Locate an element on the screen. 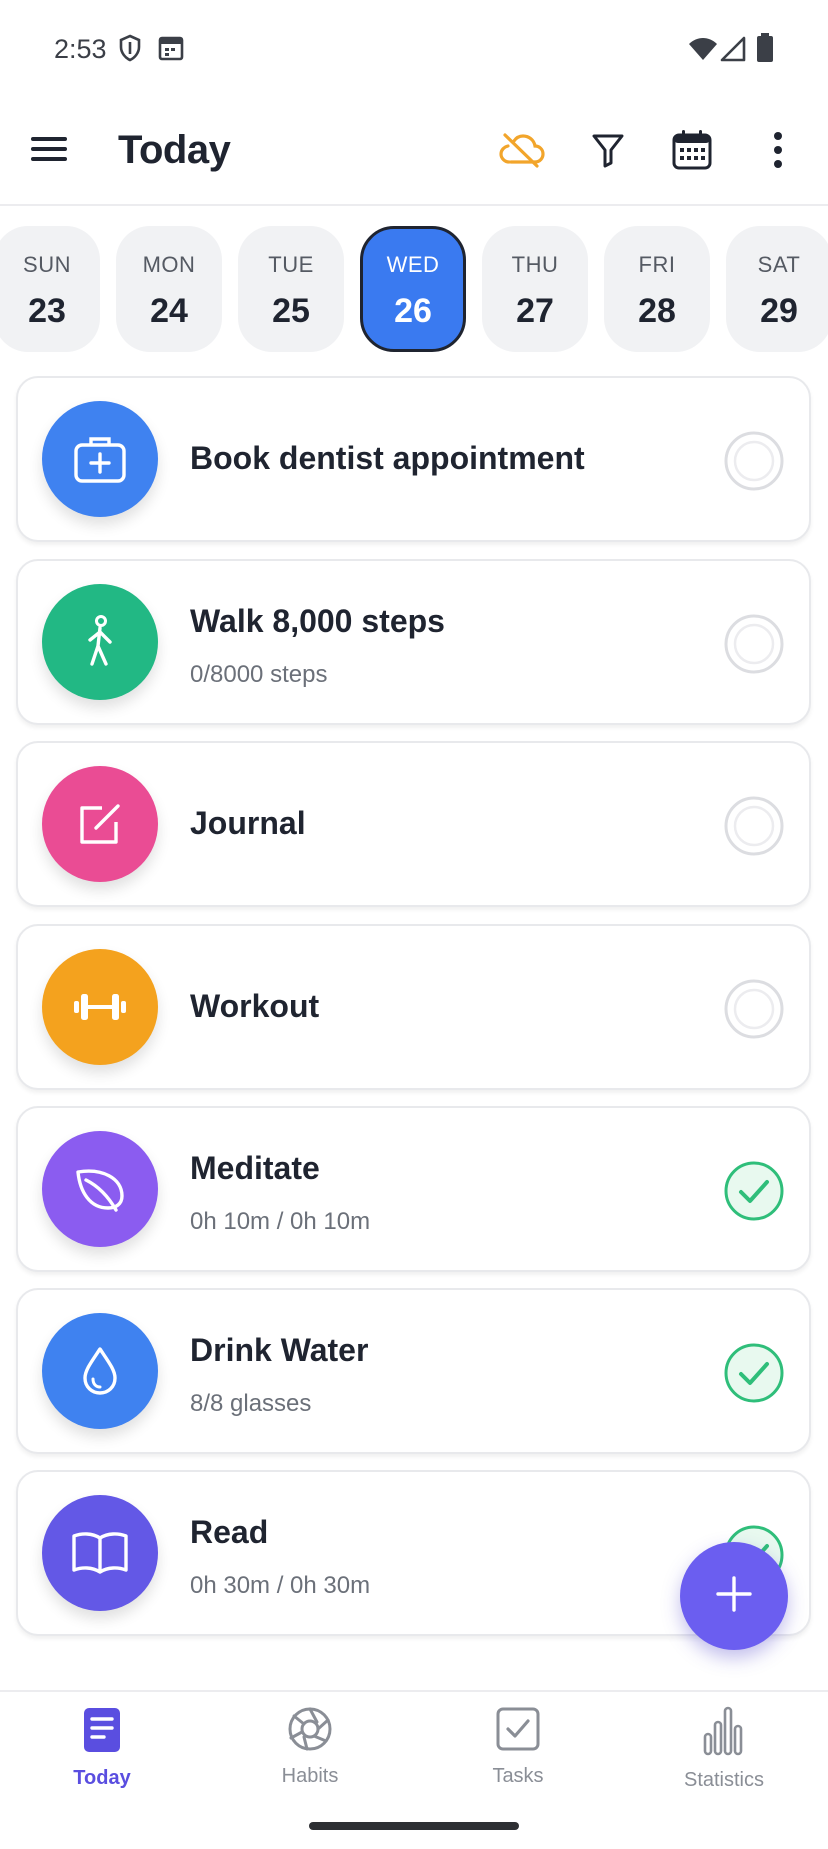 This screenshot has height=1849, width=828. water-drop-icon is located at coordinates (100, 1371).